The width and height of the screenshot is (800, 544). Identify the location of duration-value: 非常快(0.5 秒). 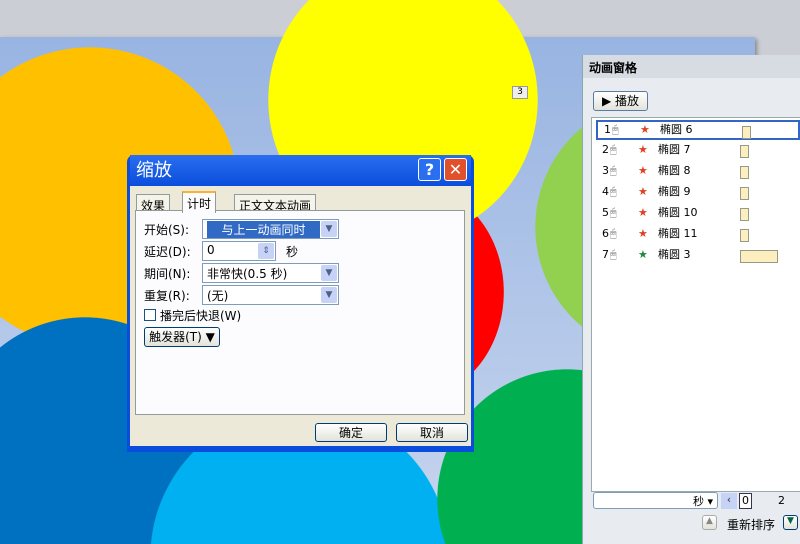
(247, 274).